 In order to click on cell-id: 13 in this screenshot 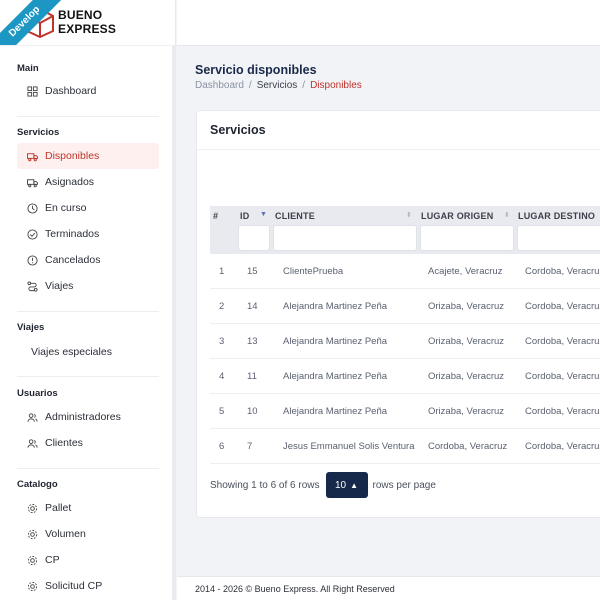, I will do `click(252, 341)`.